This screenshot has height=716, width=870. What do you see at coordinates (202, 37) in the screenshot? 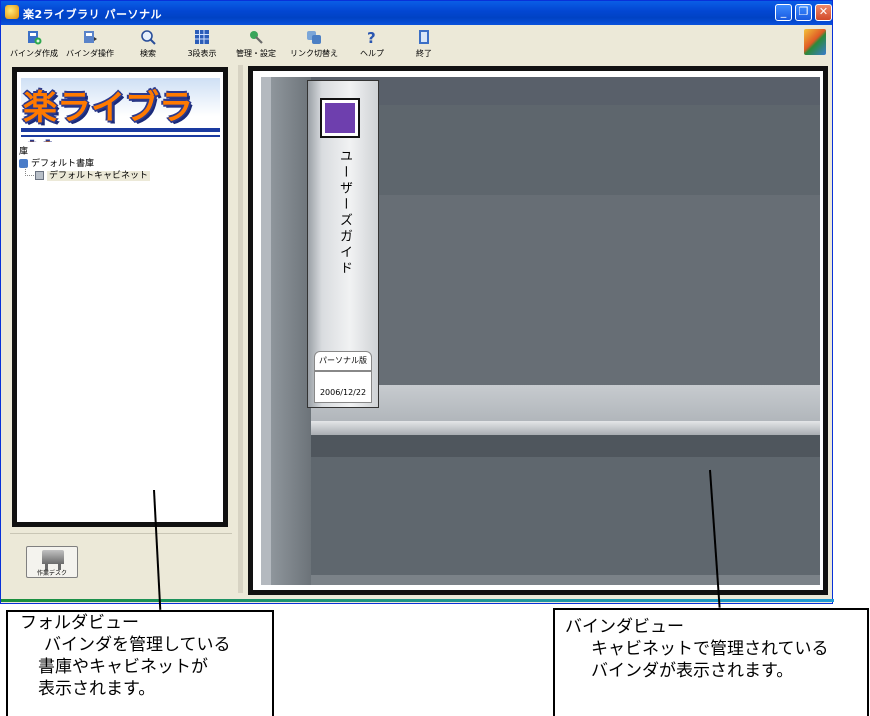
I see `three-tier-view-icon` at bounding box center [202, 37].